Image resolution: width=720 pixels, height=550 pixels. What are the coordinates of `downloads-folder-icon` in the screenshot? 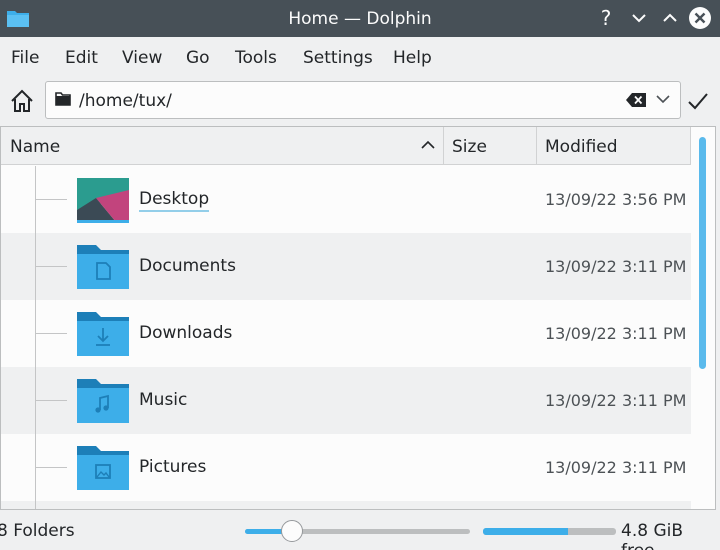 It's located at (103, 334).